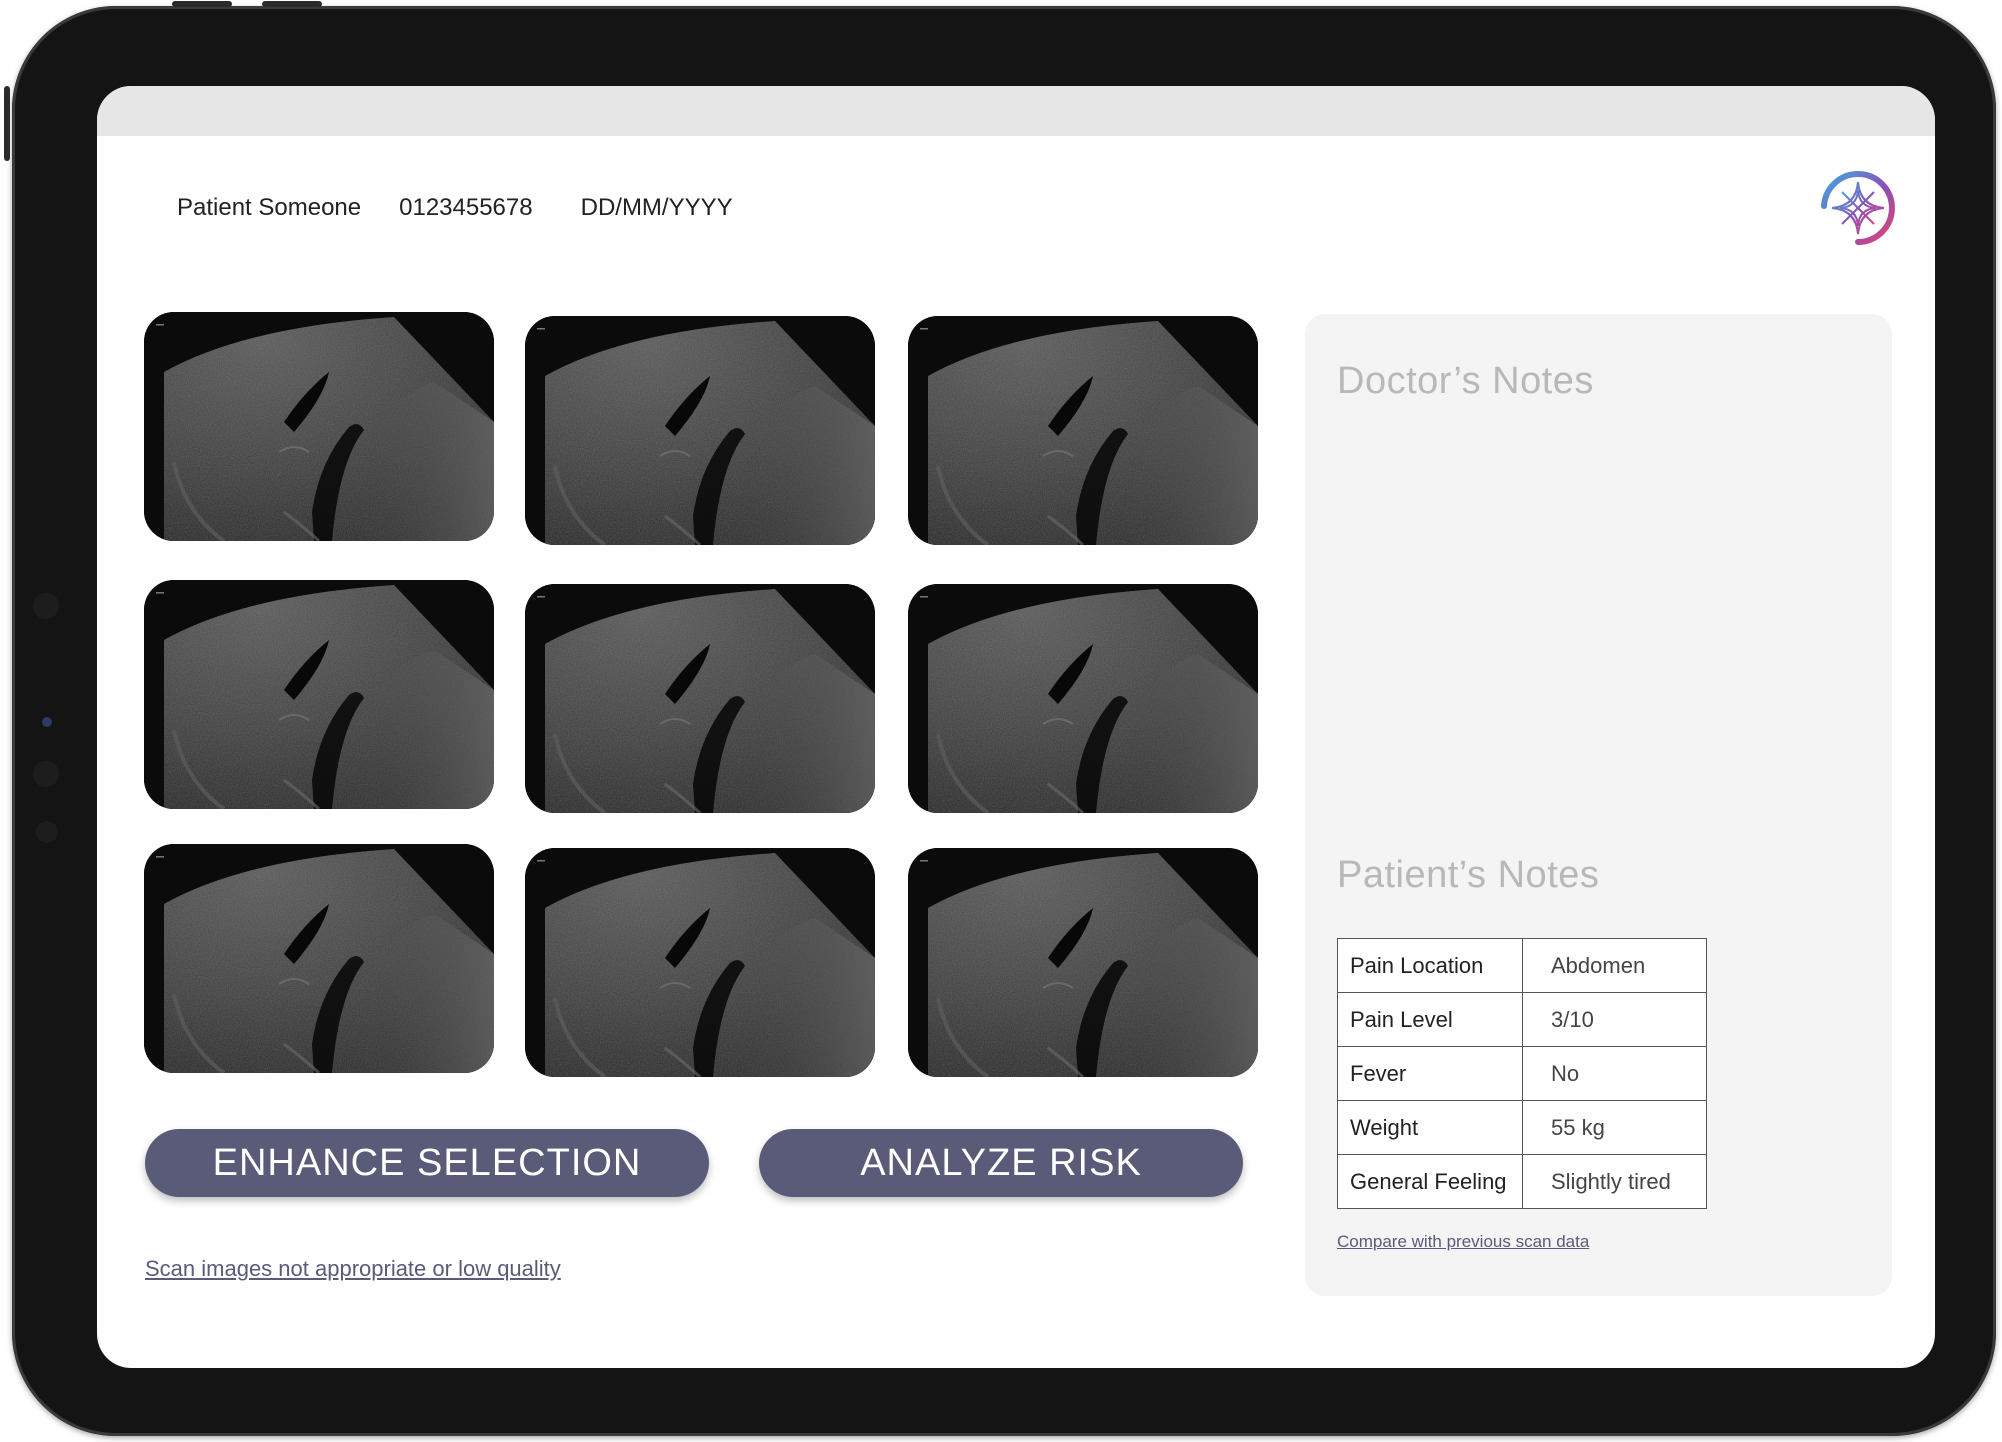 This screenshot has height=1442, width=2002. I want to click on table-row: Fever No, so click(1522, 1073).